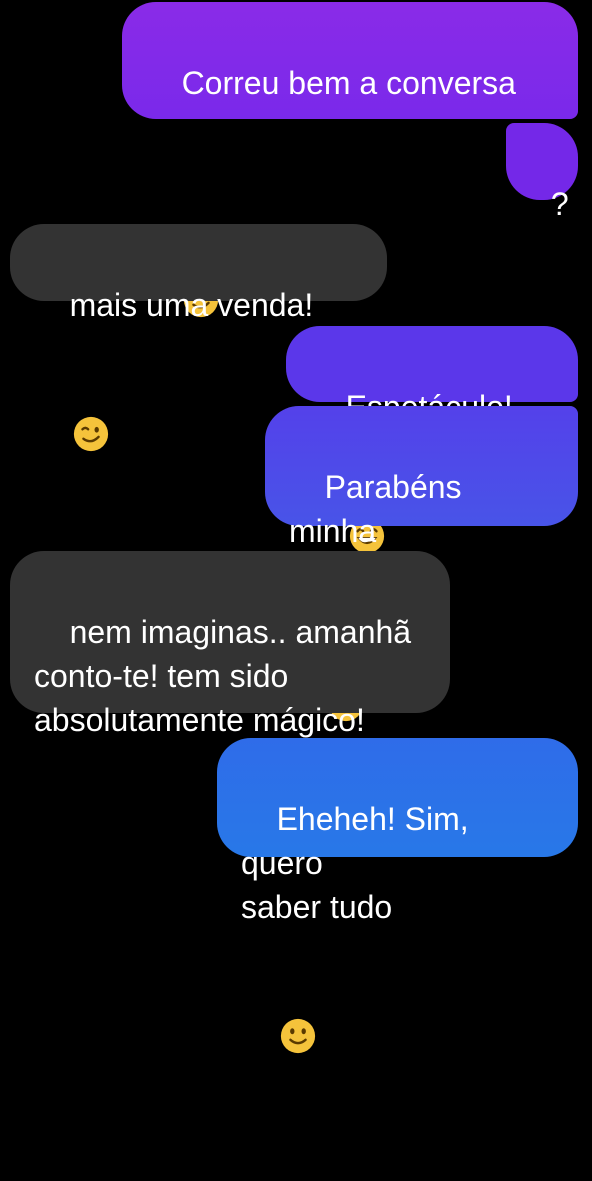 The width and height of the screenshot is (592, 1181). Describe the element at coordinates (198, 338) in the screenshot. I see `message-bubble-received: mais uma venda!` at that location.